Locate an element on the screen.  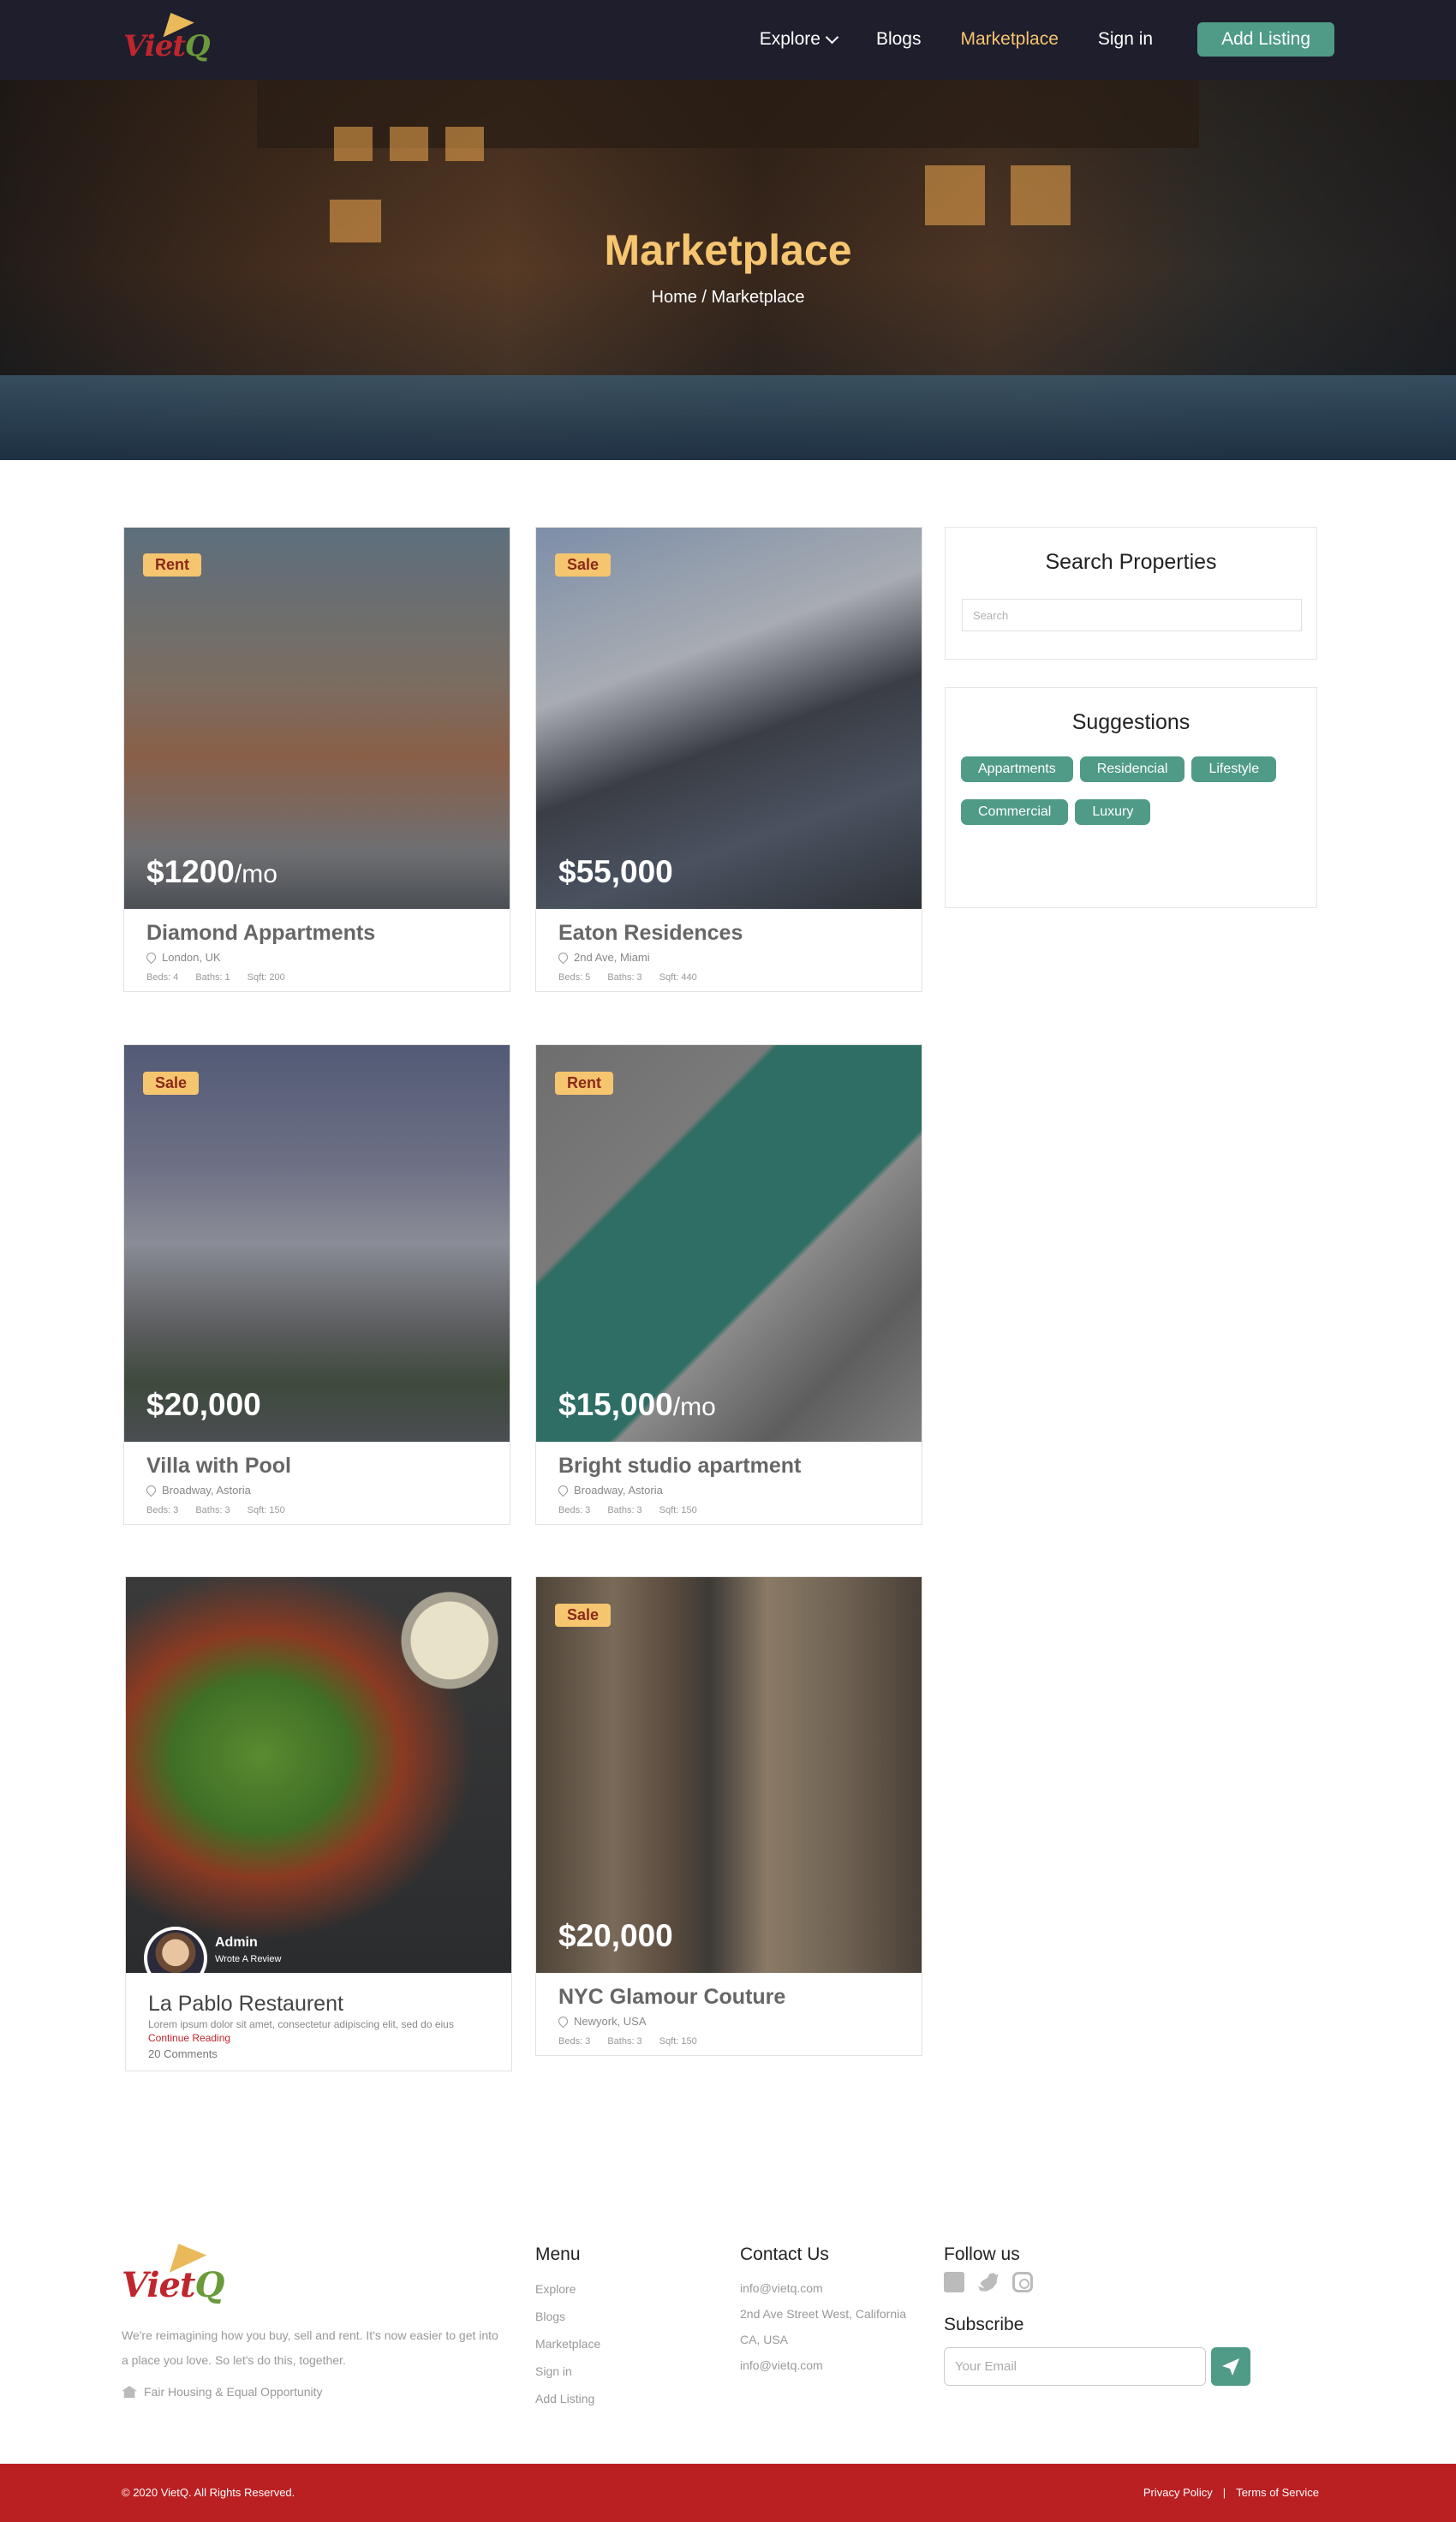
nav-blogs: Blogs is located at coordinates (899, 39).